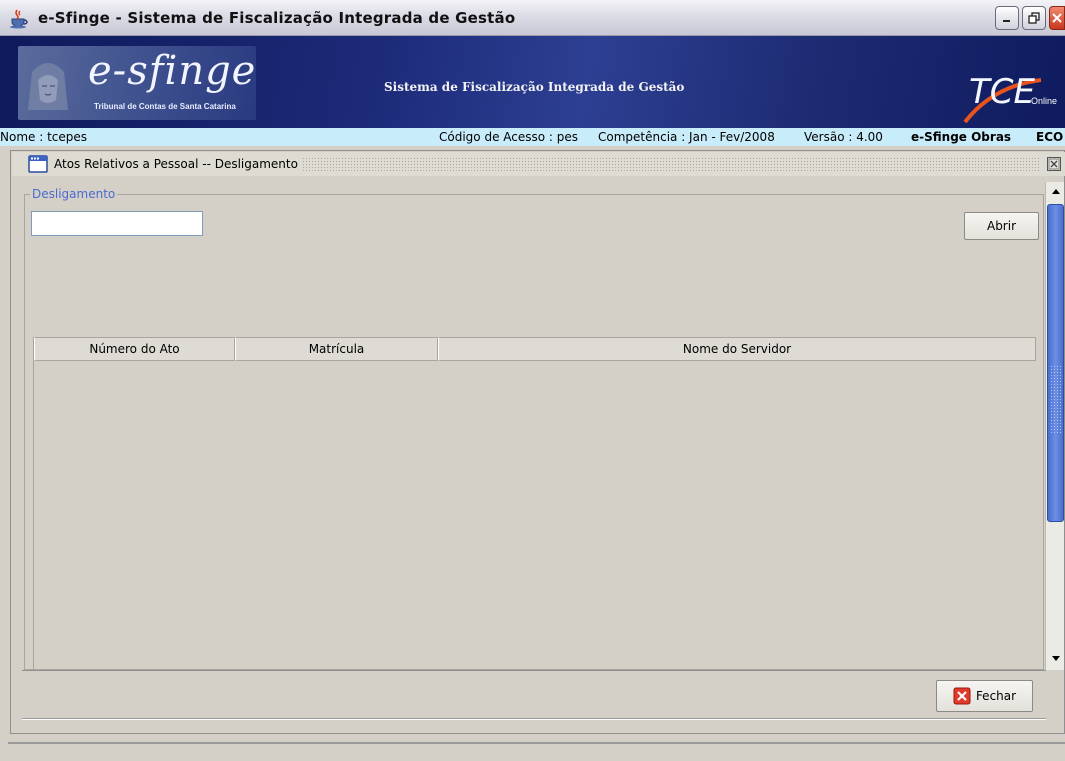 The image size is (1065, 761). I want to click on tce-online-label: Online, so click(1043, 101).